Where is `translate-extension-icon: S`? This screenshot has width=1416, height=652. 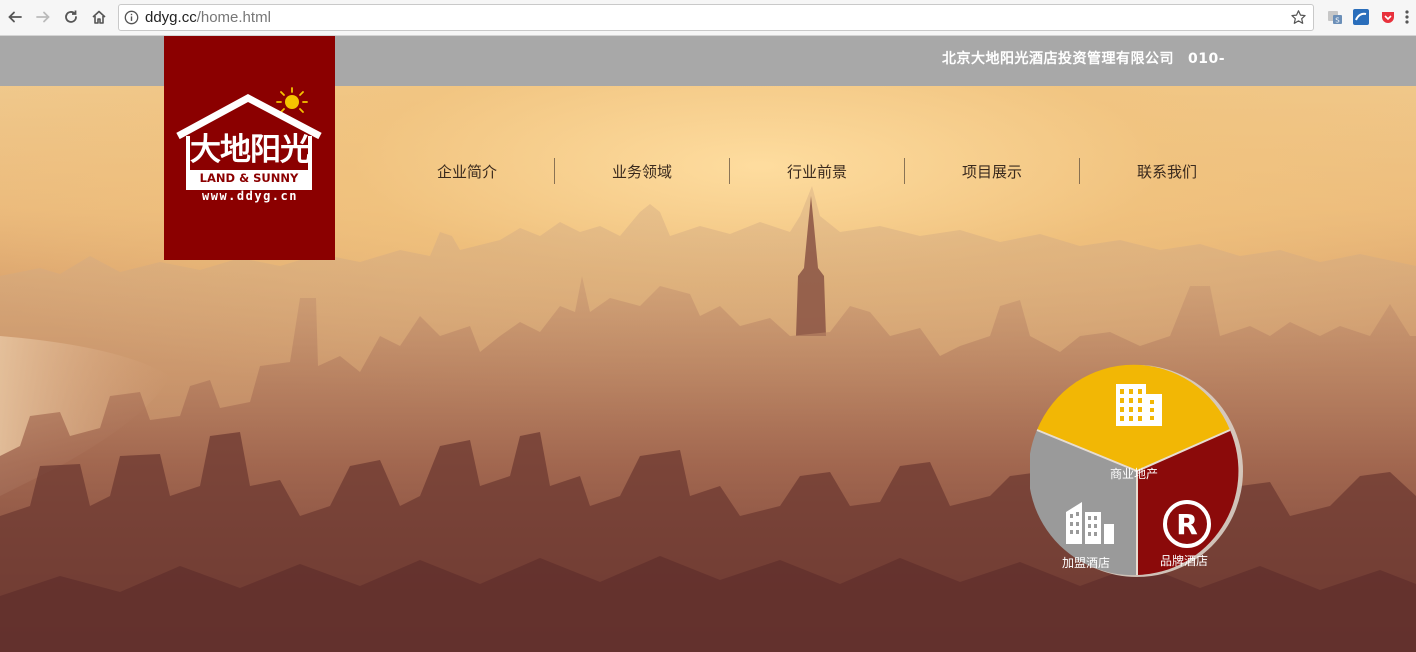 translate-extension-icon: S is located at coordinates (1335, 17).